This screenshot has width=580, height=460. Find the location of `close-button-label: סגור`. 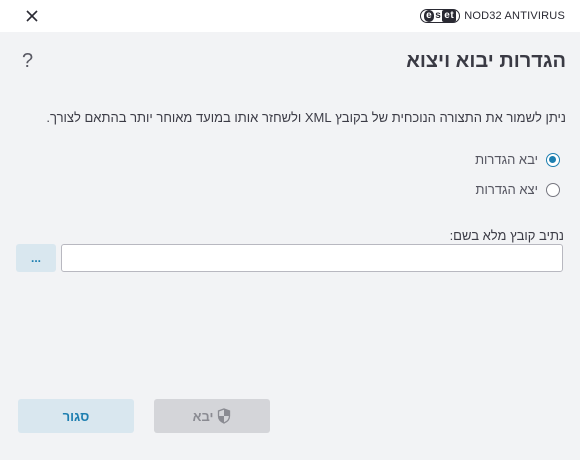

close-button-label: סגור is located at coordinates (76, 416).